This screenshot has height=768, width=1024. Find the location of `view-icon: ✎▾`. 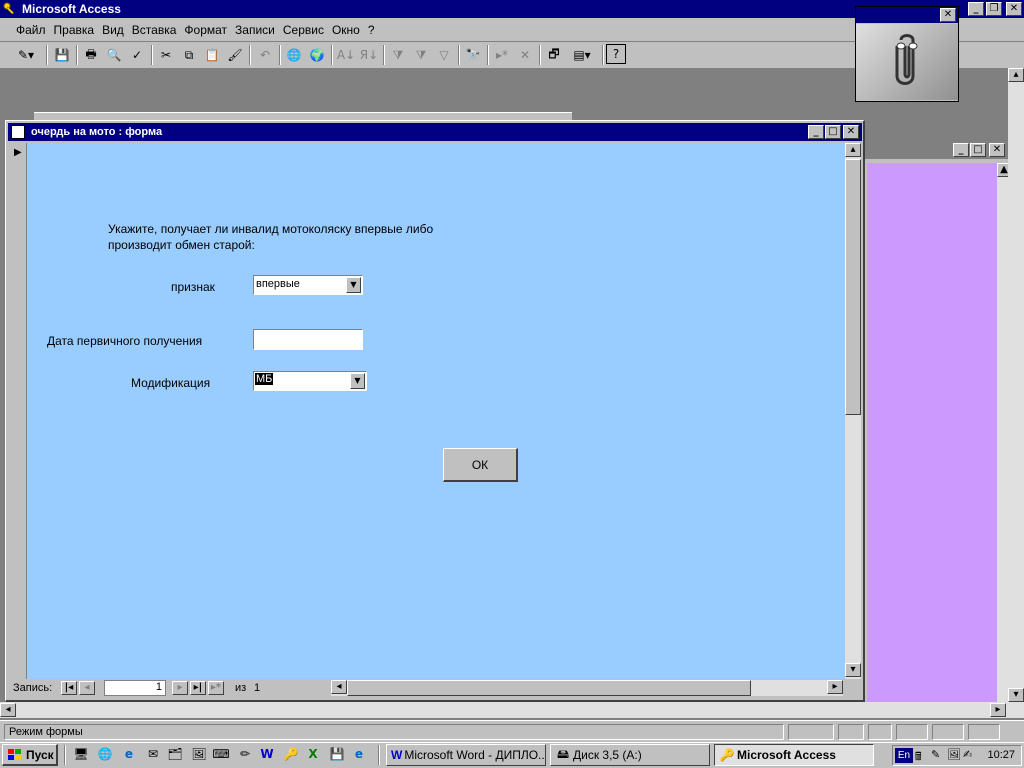

view-icon: ✎▾ is located at coordinates (26, 55).